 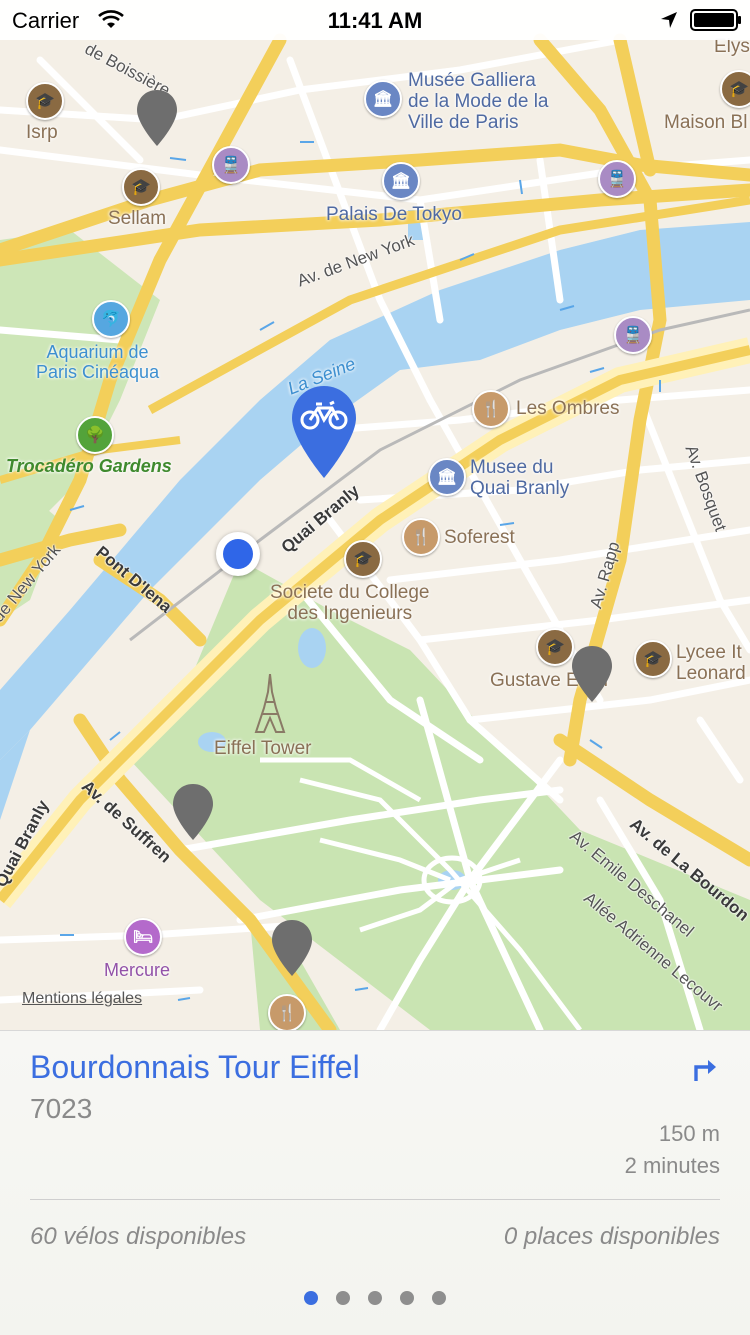 I want to click on poi-label-sellam: Sellam, so click(x=137, y=218).